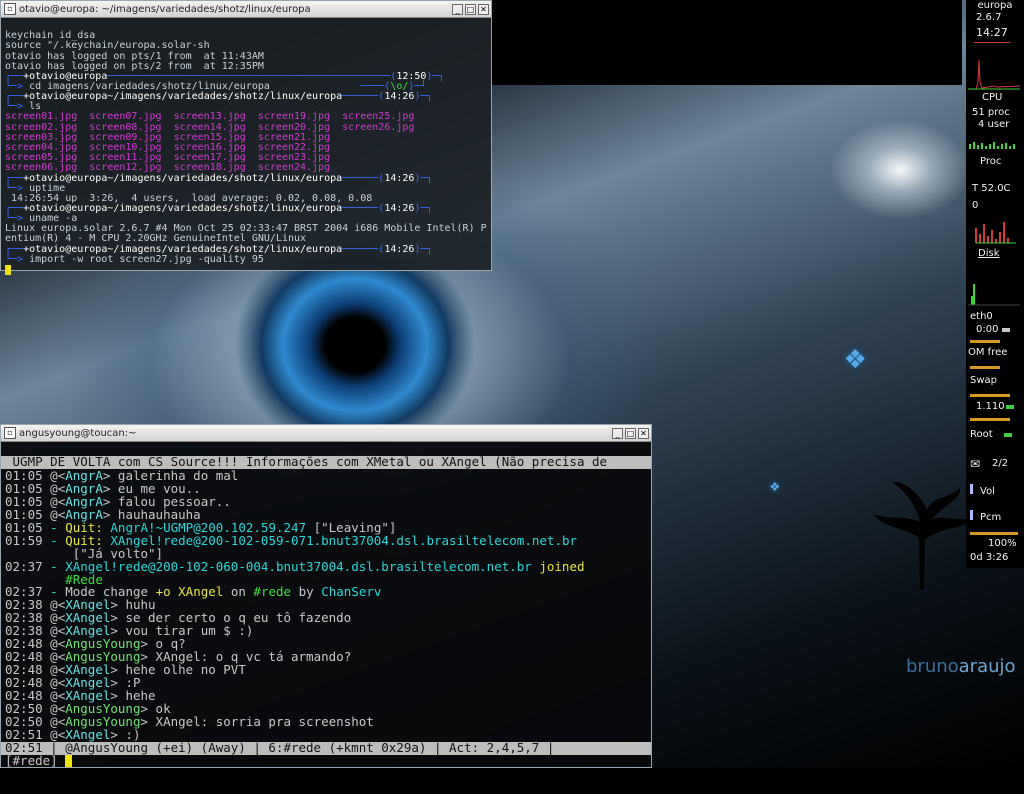 Image resolution: width=1024 pixels, height=794 pixels. Describe the element at coordinates (981, 434) in the screenshot. I see `root-fs-label: Root` at that location.